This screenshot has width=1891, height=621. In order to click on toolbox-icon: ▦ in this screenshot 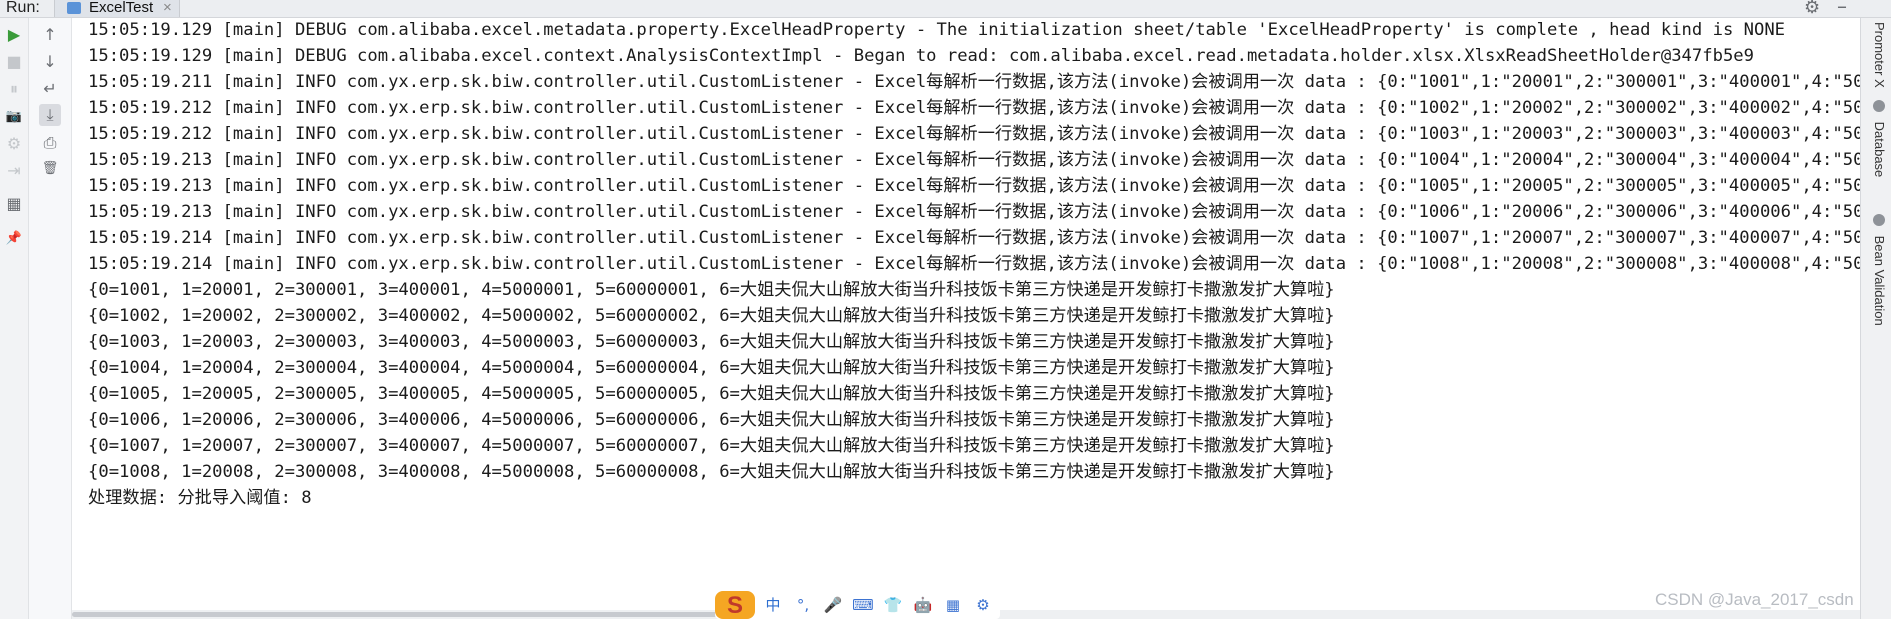, I will do `click(953, 605)`.